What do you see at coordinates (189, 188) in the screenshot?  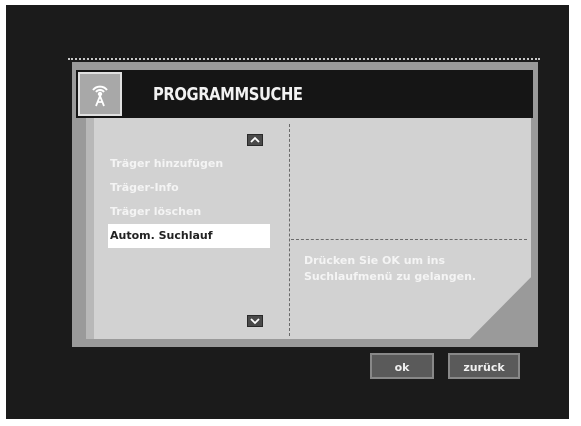 I see `menu-item-carrier-info: Träger-Info` at bounding box center [189, 188].